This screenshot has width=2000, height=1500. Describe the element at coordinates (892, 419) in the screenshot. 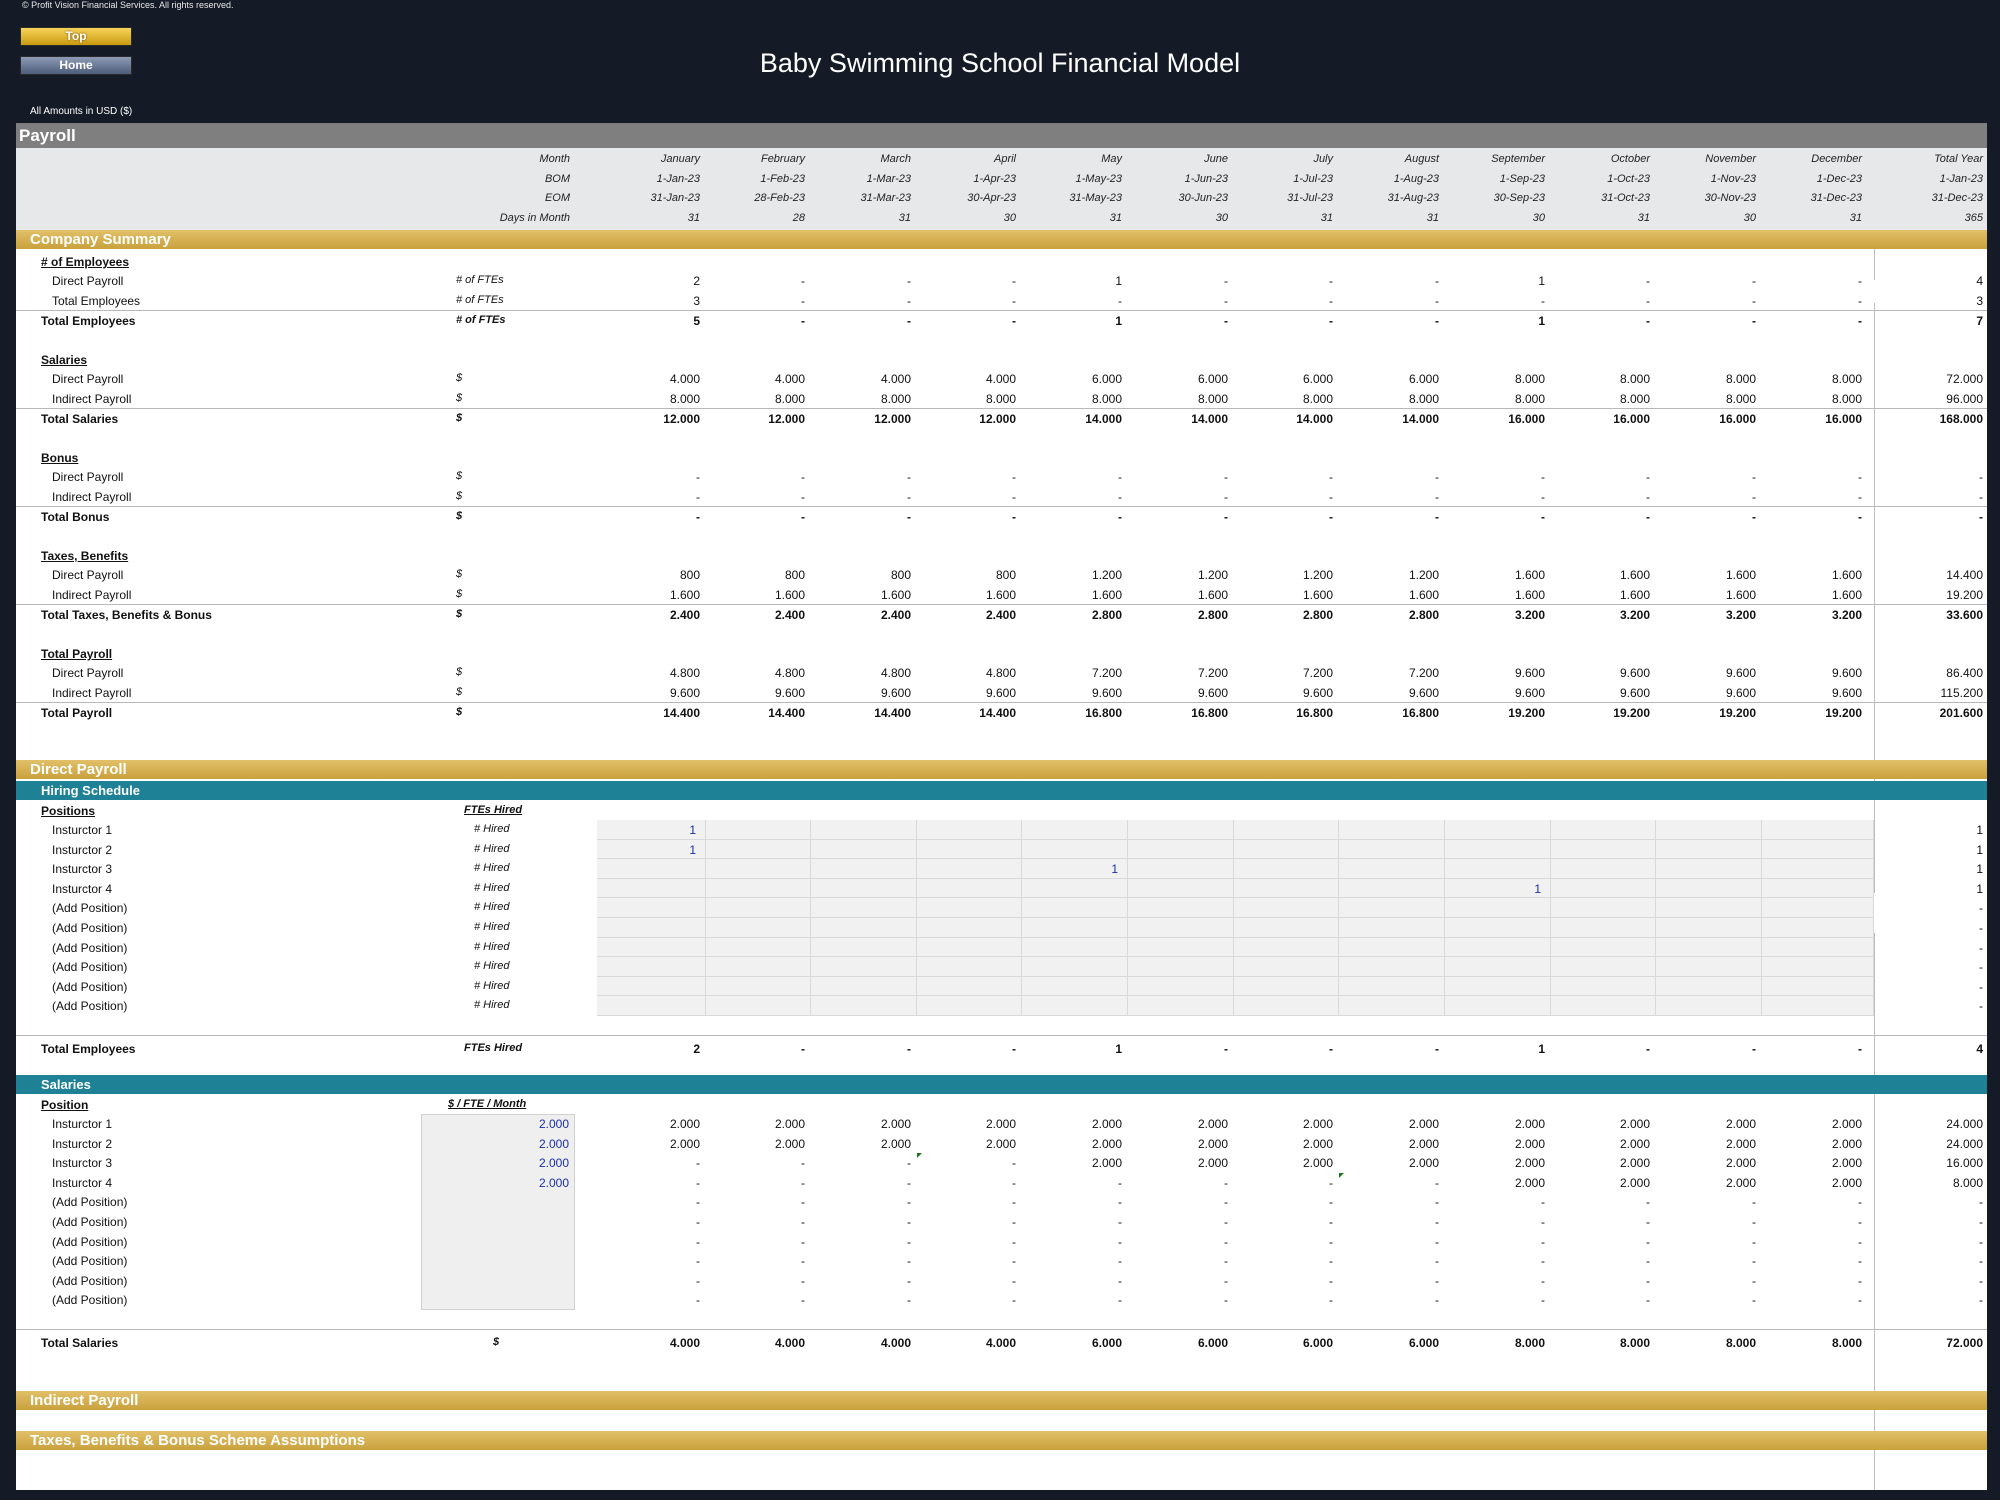

I see `value-cell: 12.000` at that location.